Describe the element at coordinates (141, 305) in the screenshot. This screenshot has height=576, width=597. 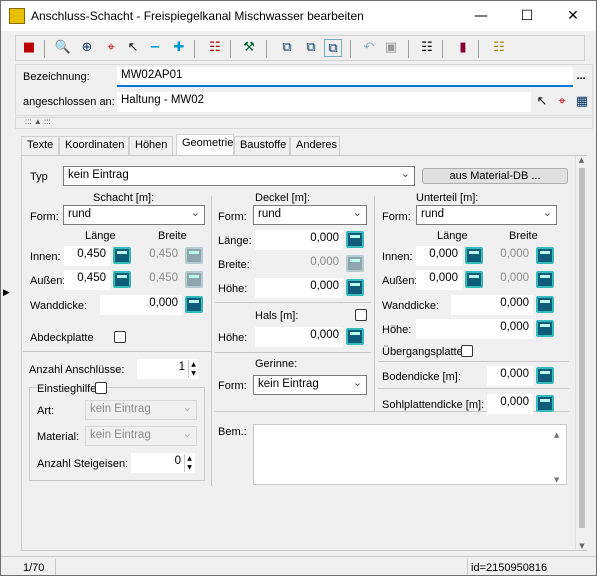
I see `schacht-wanddicke-field: 0,000` at that location.